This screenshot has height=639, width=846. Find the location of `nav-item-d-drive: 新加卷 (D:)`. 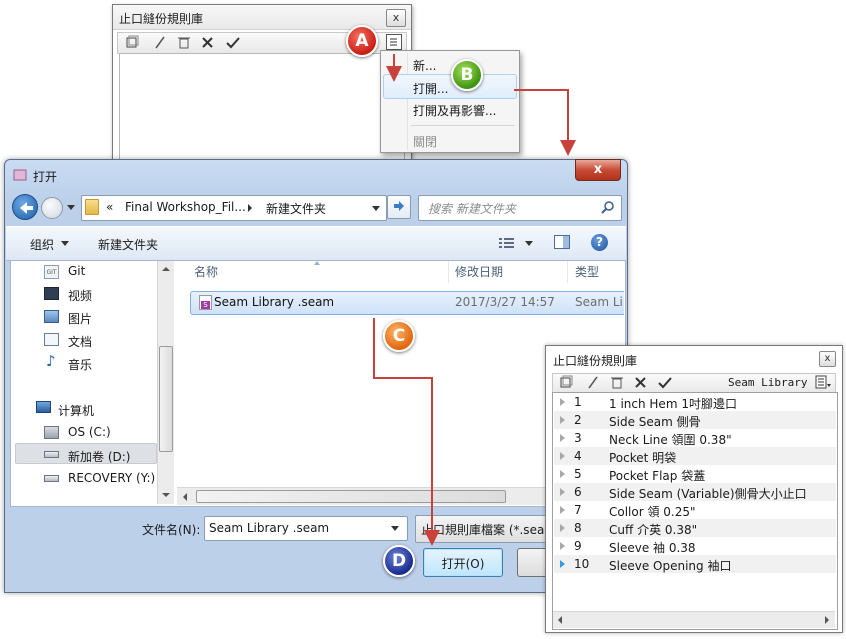

nav-item-d-drive: 新加卷 (D:) is located at coordinates (99, 456).